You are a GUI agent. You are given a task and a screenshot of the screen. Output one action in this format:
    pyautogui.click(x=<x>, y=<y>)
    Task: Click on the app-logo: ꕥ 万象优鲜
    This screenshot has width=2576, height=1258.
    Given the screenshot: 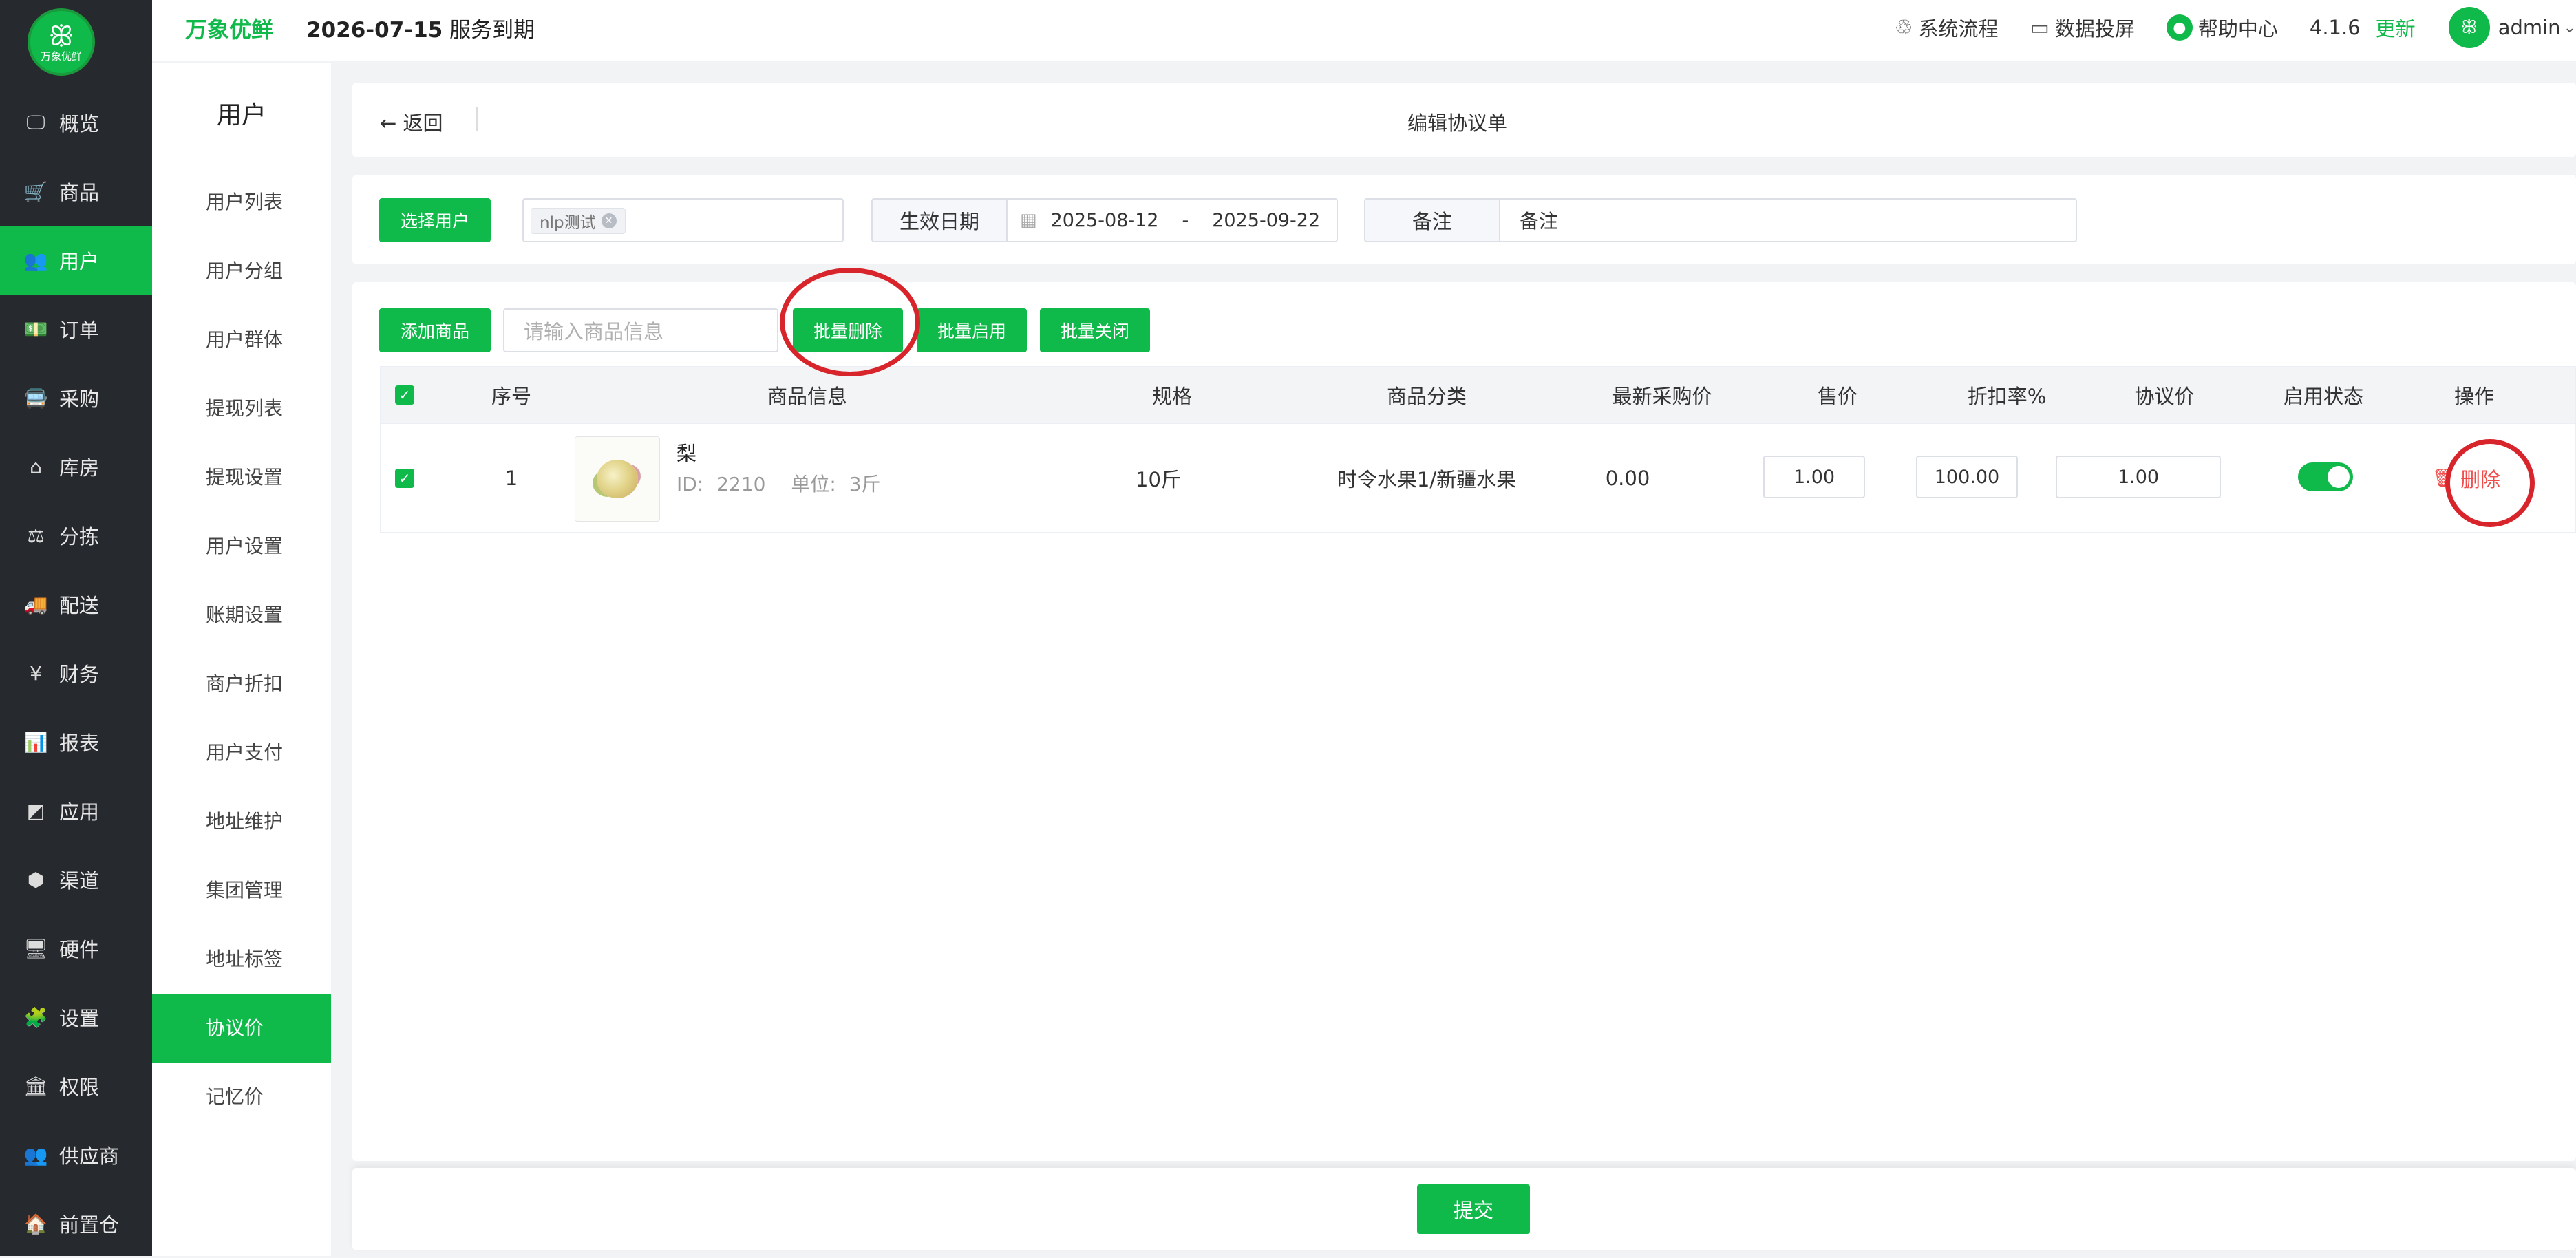 What is the action you would take?
    pyautogui.click(x=61, y=42)
    